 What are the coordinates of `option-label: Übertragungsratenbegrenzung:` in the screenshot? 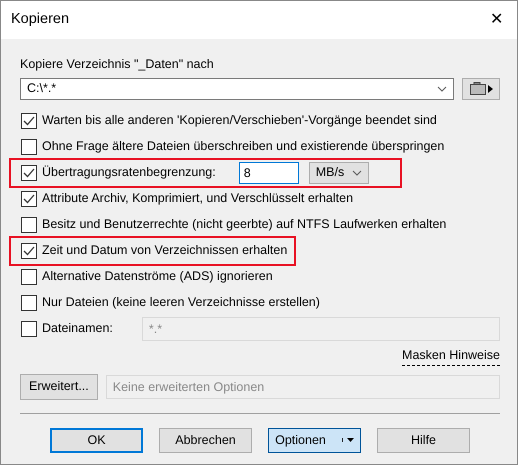 It's located at (129, 172).